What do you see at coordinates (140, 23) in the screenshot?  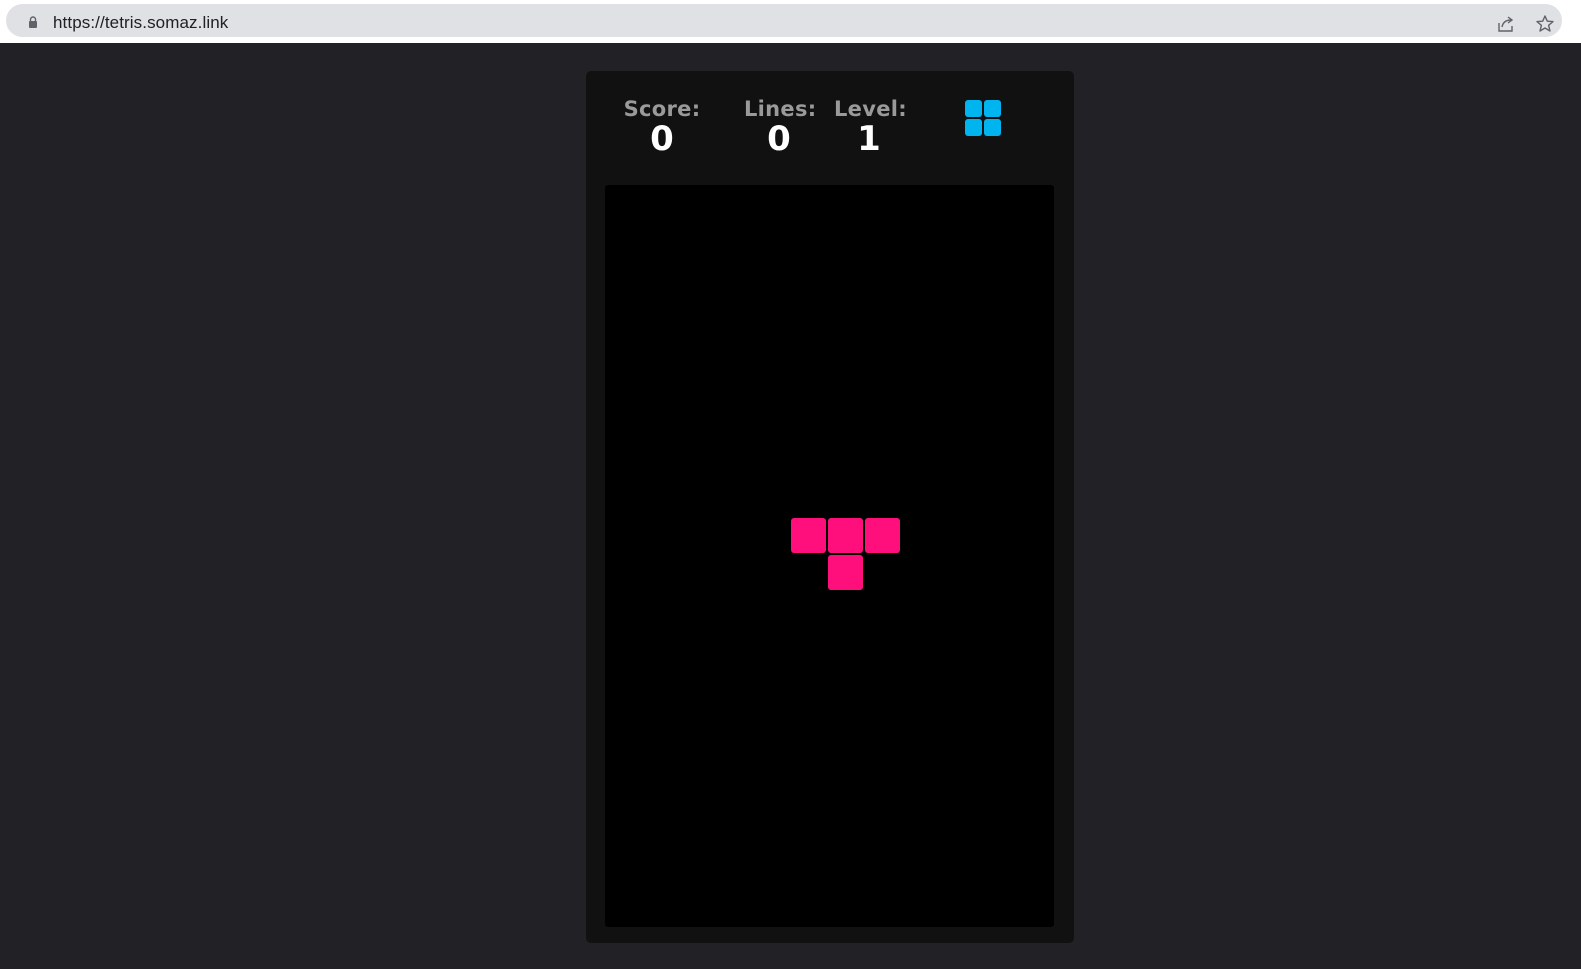 I see `url-text: https://tetris.somaz.link` at bounding box center [140, 23].